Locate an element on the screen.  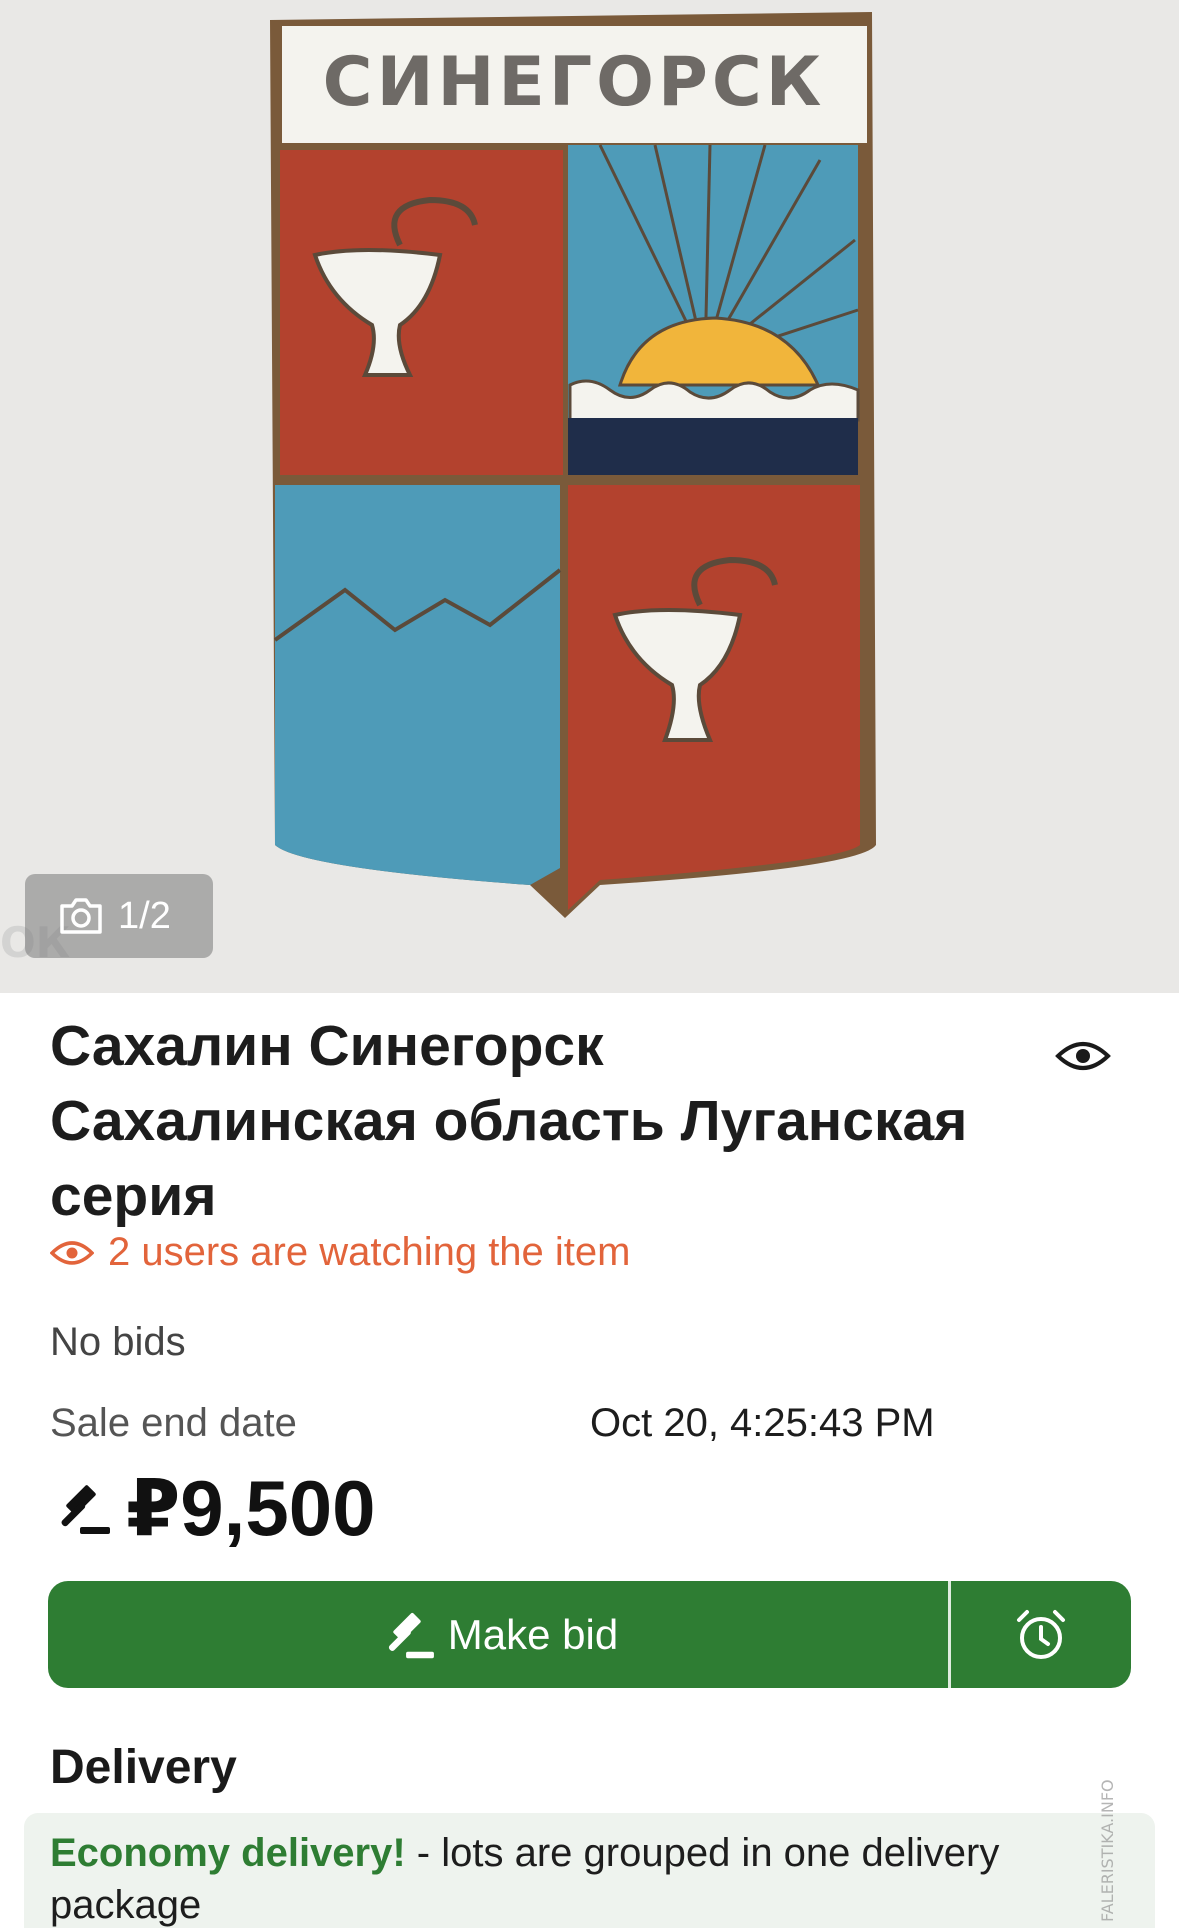
make-bid-button: Make bid is located at coordinates (498, 1634).